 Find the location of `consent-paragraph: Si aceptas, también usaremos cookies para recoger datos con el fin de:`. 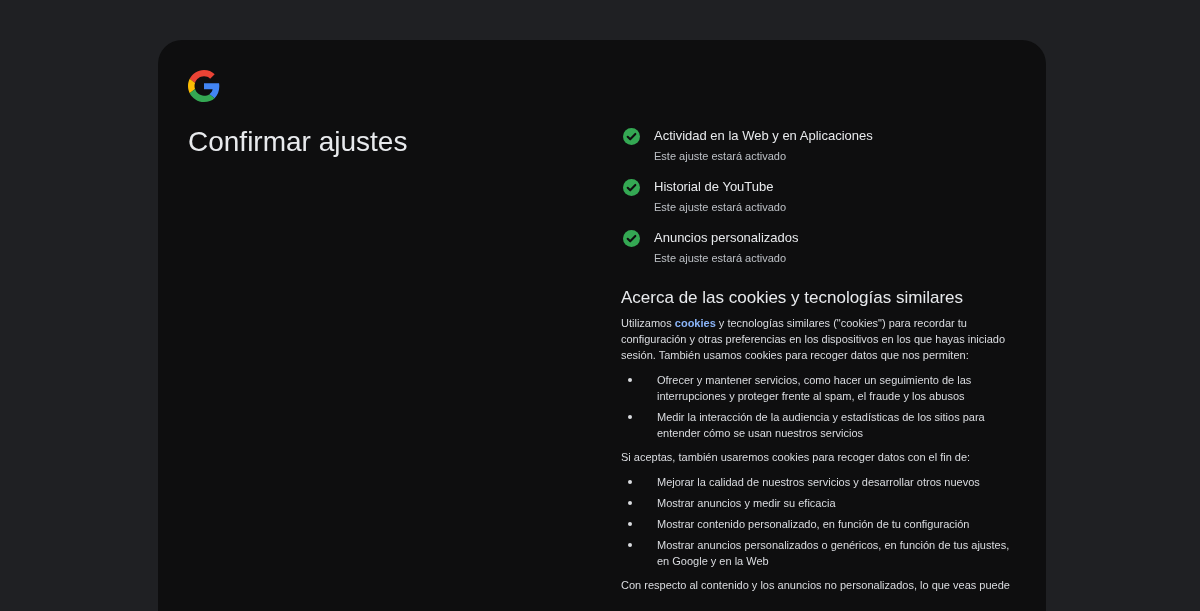

consent-paragraph: Si aceptas, también usaremos cookies para recoger datos con el fin de: is located at coordinates (796, 457).